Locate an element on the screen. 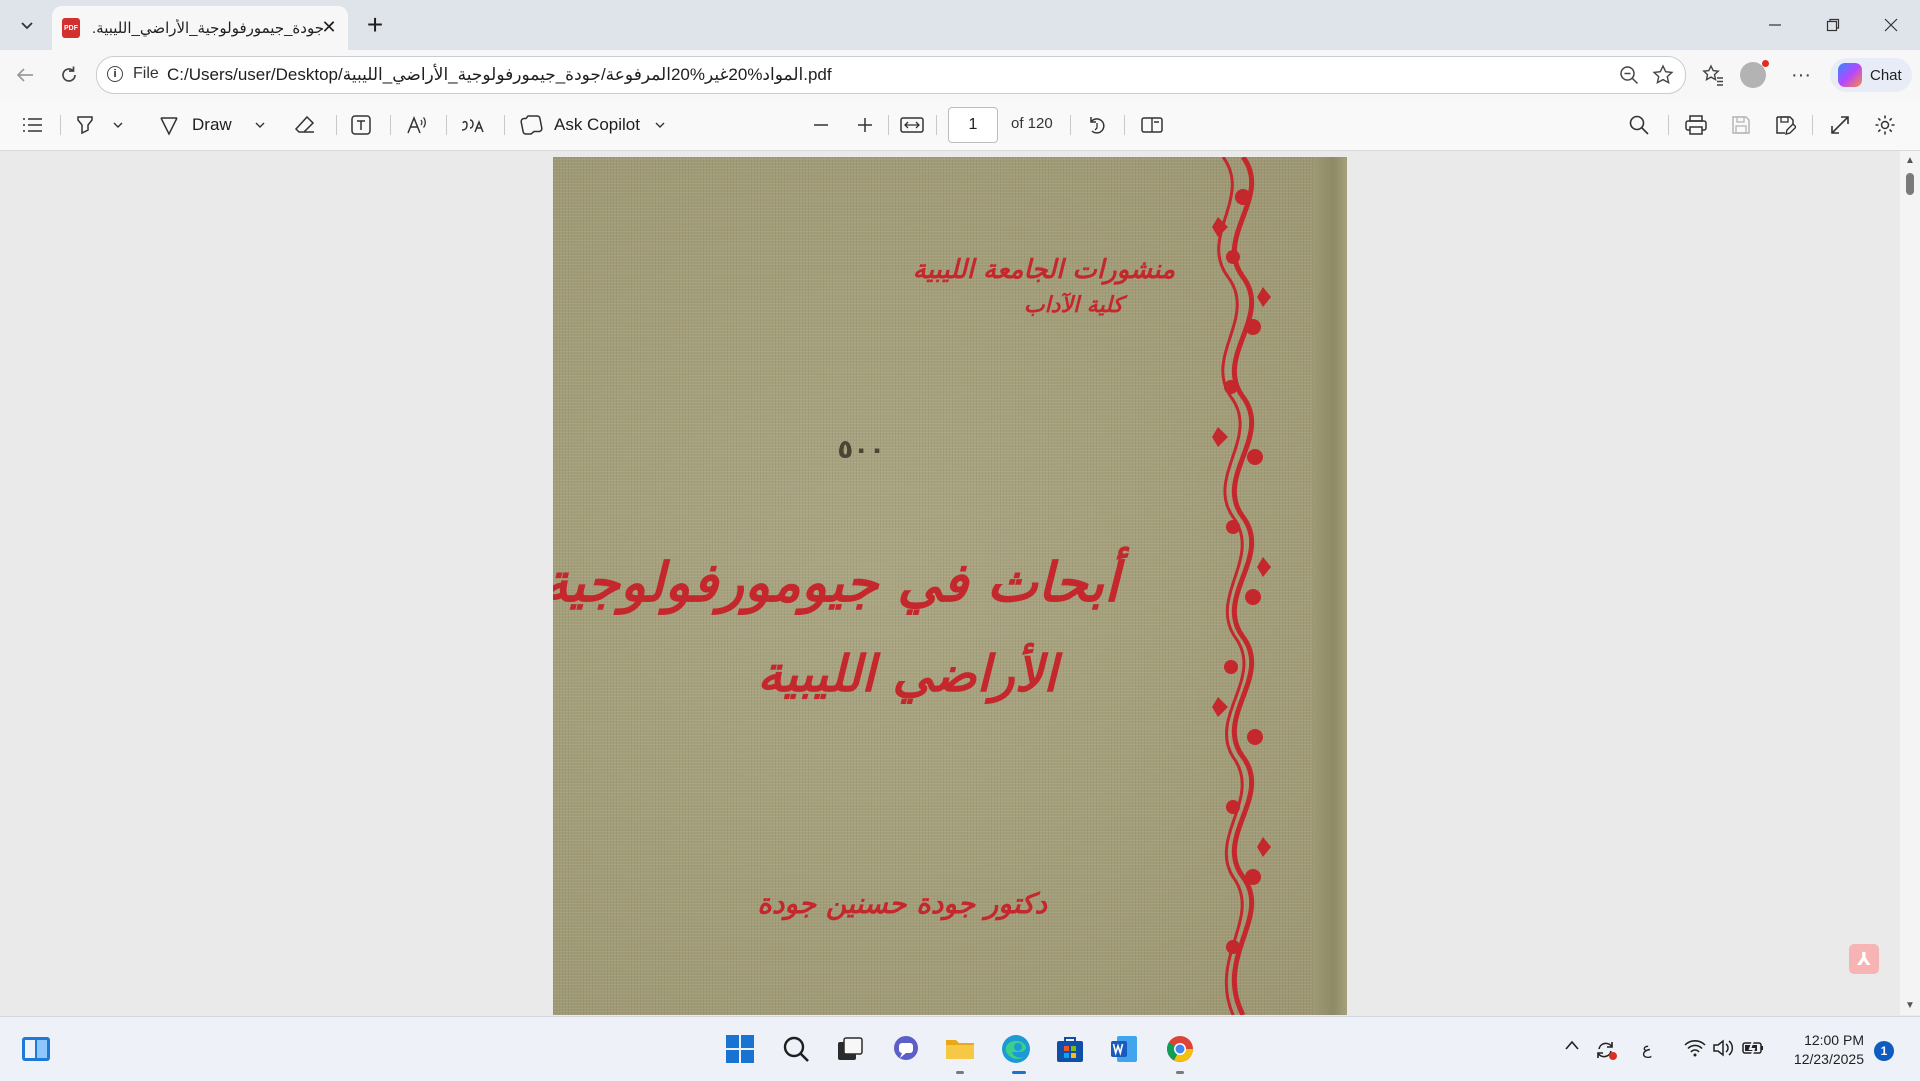  favorites-button is located at coordinates (1713, 75).